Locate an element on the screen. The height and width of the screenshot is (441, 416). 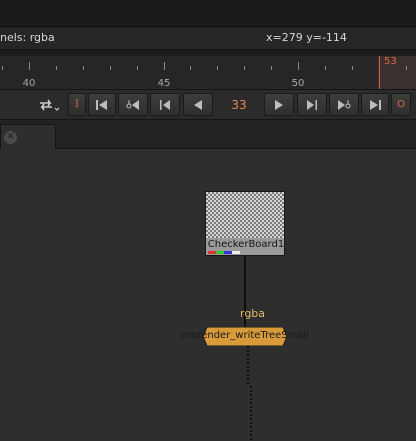
dotted-connection is located at coordinates (248, 366).